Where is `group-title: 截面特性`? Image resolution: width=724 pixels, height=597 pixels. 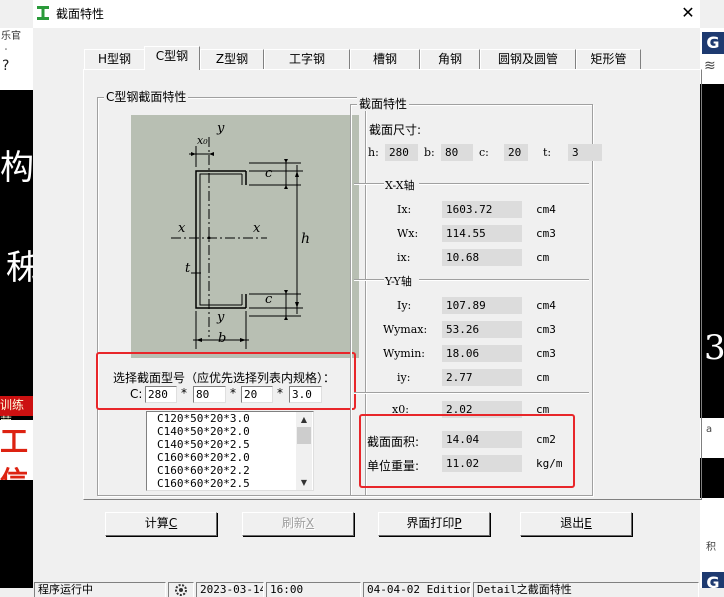
group-title: 截面特性 is located at coordinates (383, 104).